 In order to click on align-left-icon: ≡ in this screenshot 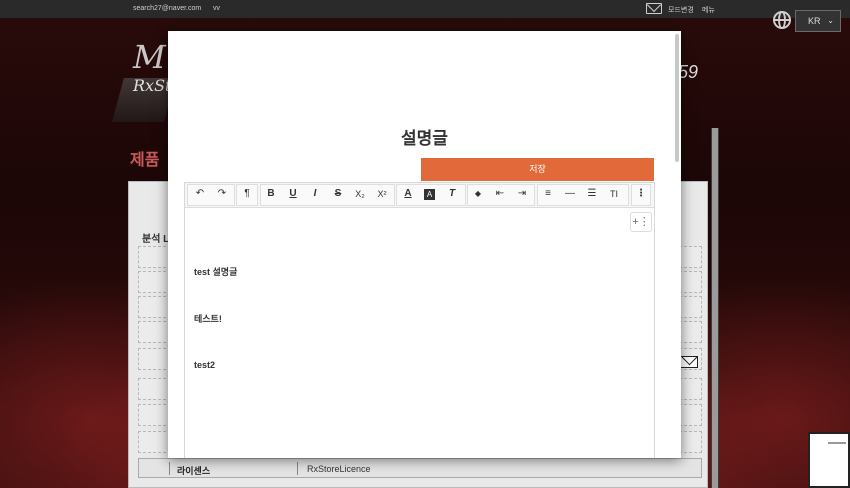, I will do `click(548, 194)`.